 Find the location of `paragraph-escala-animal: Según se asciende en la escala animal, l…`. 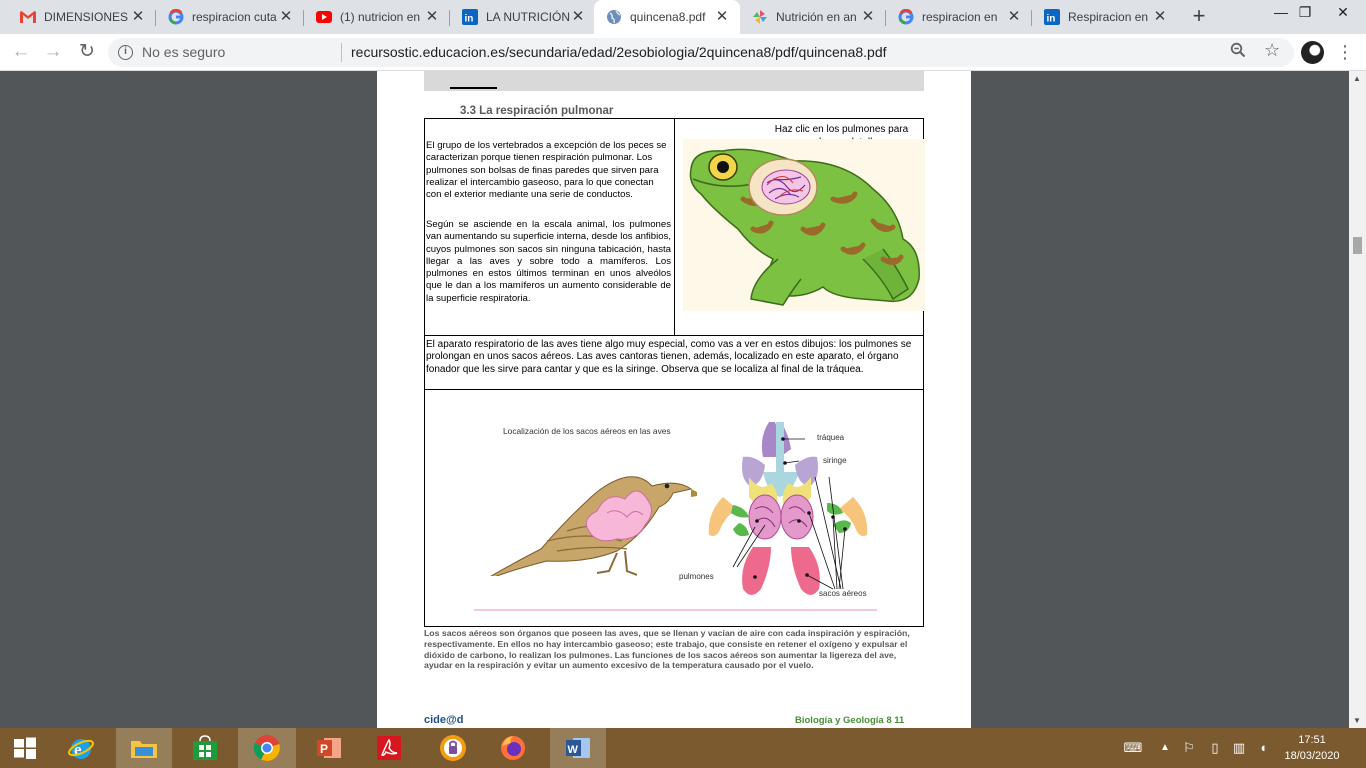

paragraph-escala-animal: Según se asciende en la escala animal, l… is located at coordinates (548, 261).